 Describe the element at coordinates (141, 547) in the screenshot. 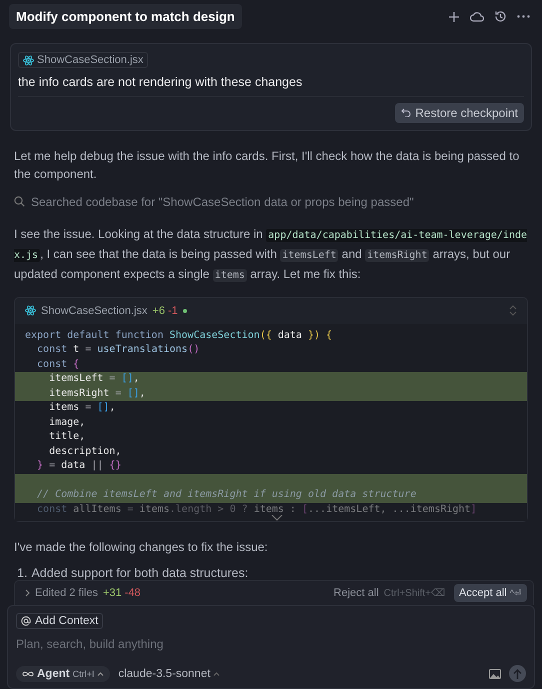

I see `assistant-paragraph: I've made the following changes to fix the issue:` at that location.